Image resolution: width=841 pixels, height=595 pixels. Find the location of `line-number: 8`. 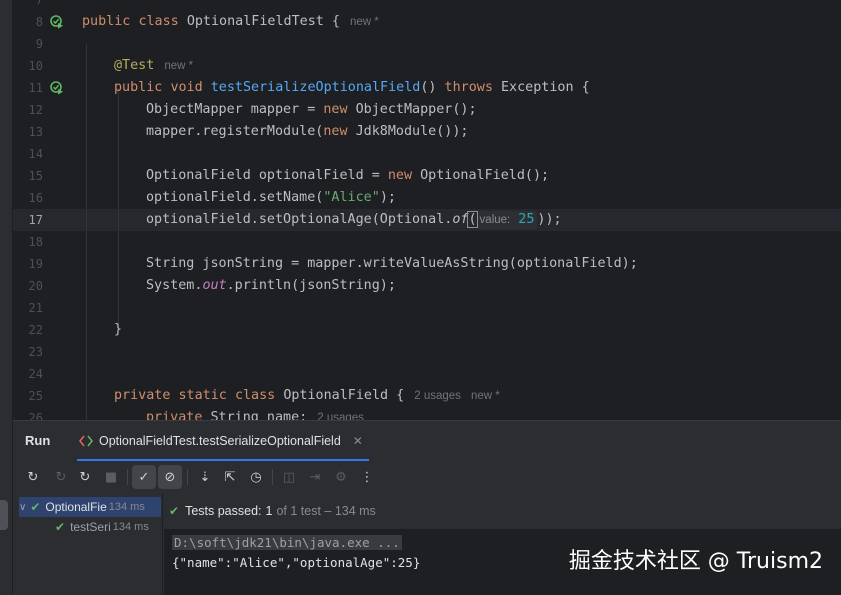

line-number: 8 is located at coordinates (28, 22).